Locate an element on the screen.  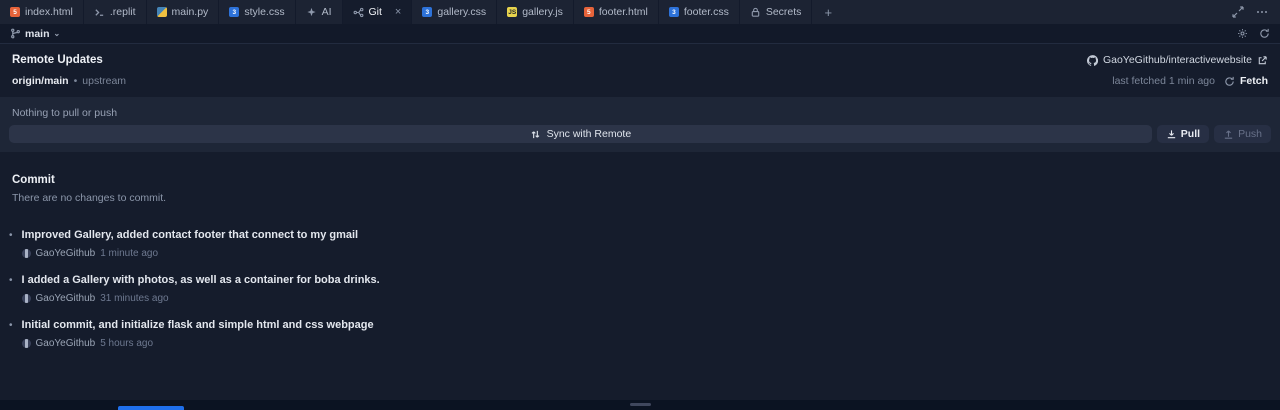
tab-label: style.css is located at coordinates (264, 12).